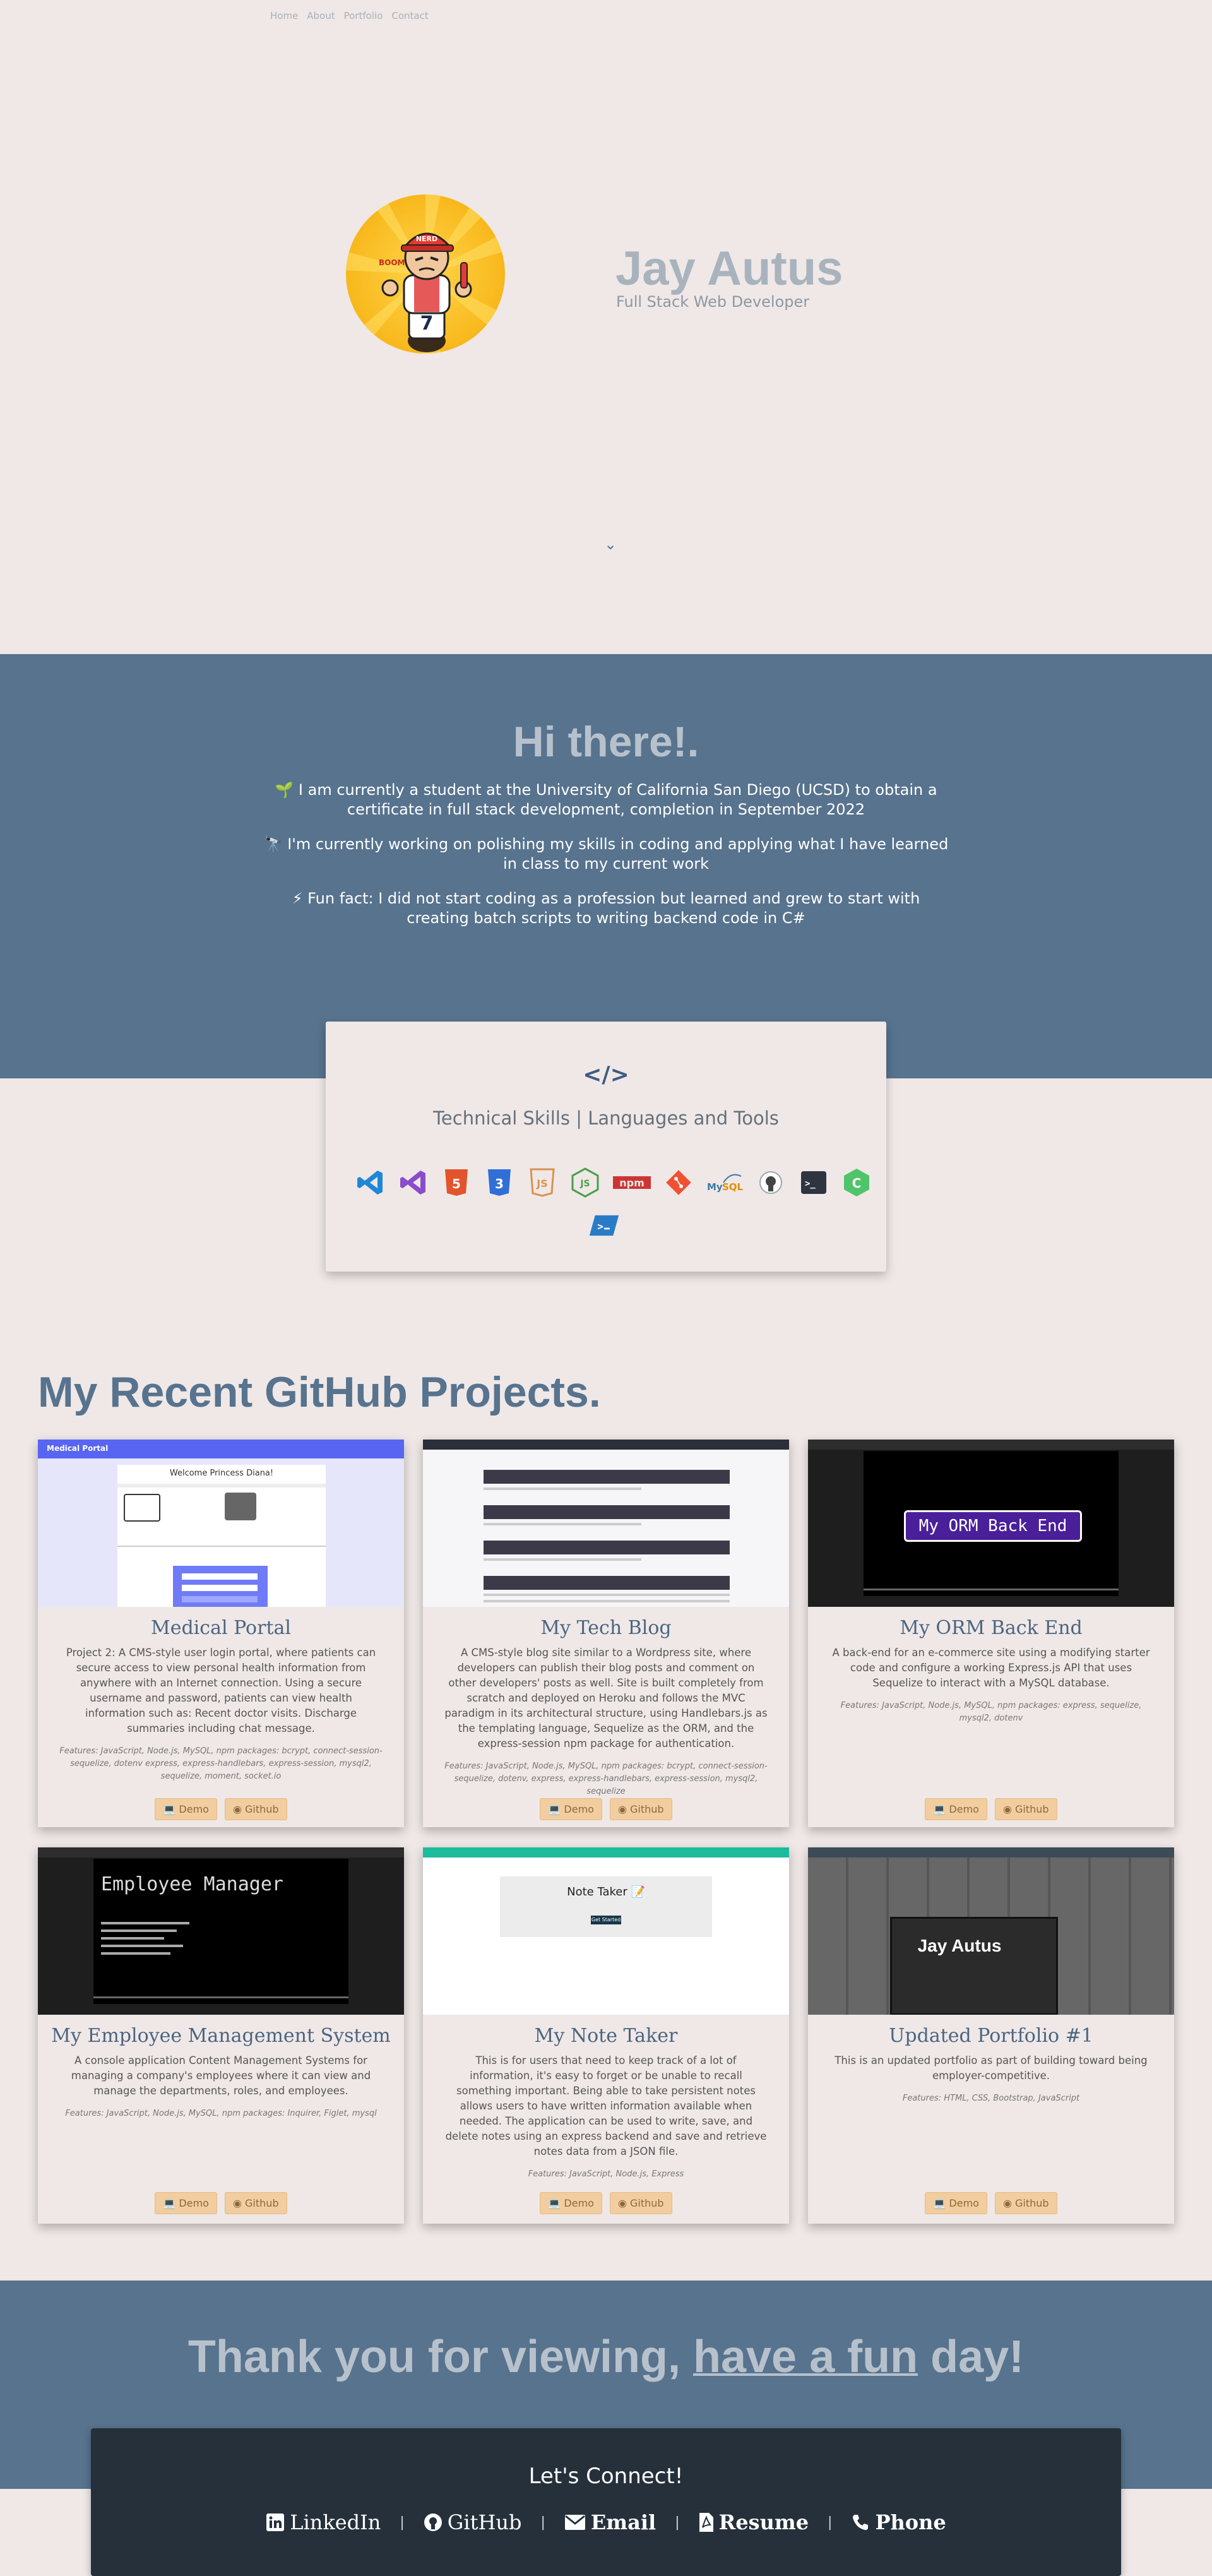  Describe the element at coordinates (335, 2522) in the screenshot. I see `linkedin-label: LinkedIn` at that location.